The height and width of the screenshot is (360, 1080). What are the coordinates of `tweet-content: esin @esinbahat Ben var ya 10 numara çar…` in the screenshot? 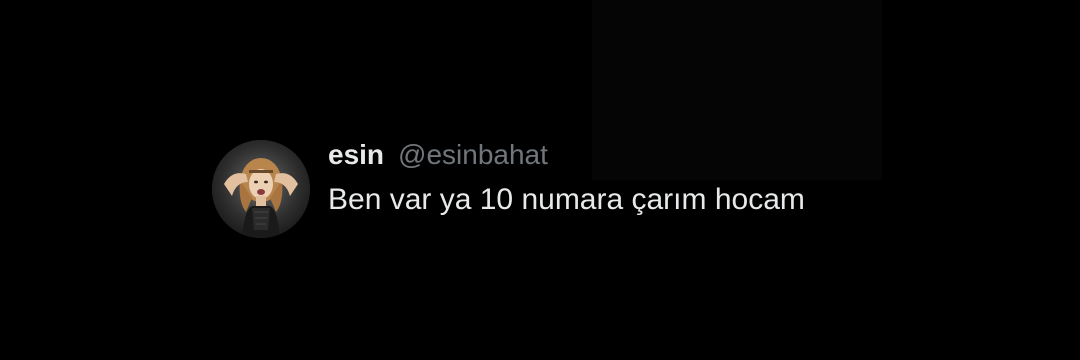 It's located at (566, 179).